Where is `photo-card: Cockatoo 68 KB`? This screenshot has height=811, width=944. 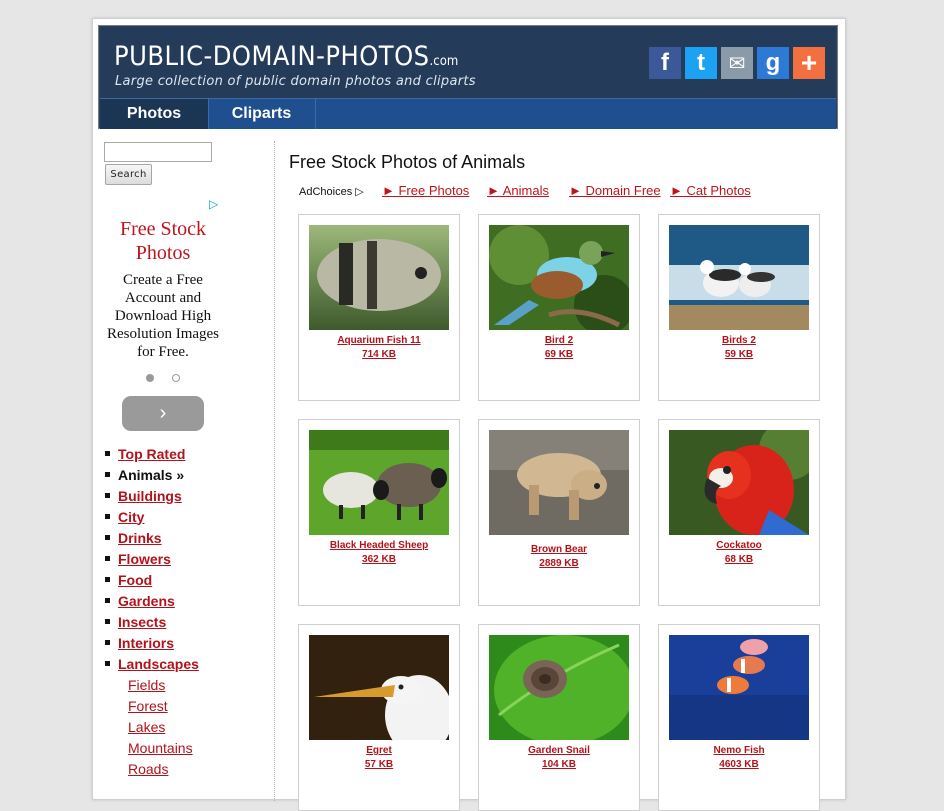 photo-card: Cockatoo 68 KB is located at coordinates (739, 512).